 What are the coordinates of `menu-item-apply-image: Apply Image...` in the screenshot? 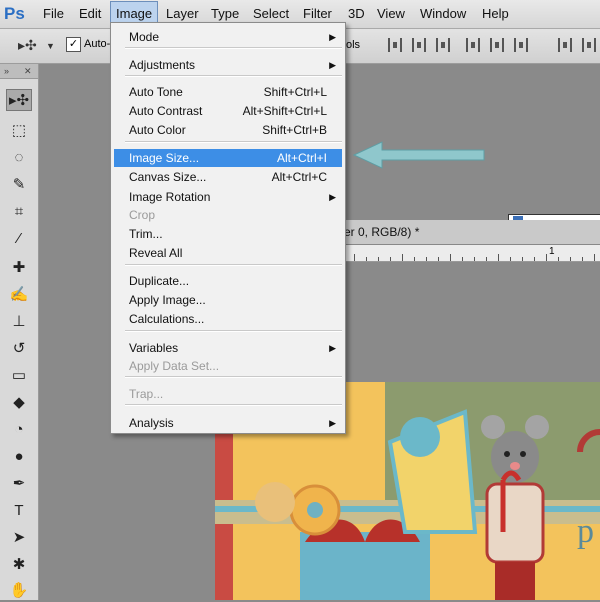 It's located at (228, 300).